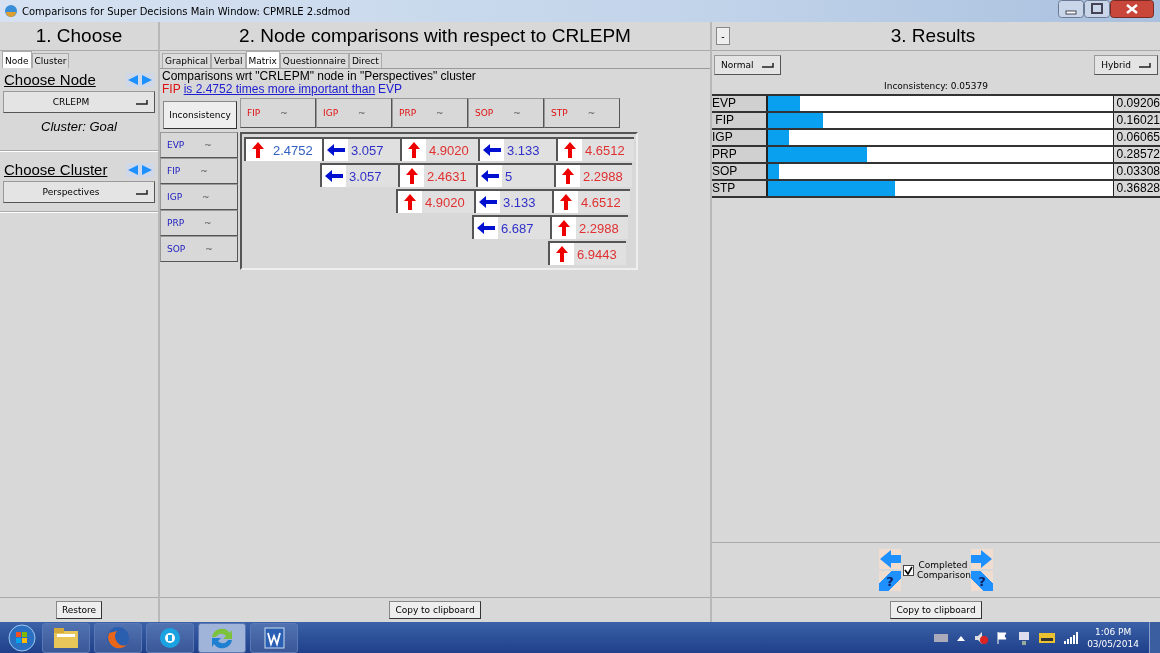 Image resolution: width=1160 pixels, height=653 pixels. Describe the element at coordinates (187, 60) in the screenshot. I see `tab: Graphical` at that location.